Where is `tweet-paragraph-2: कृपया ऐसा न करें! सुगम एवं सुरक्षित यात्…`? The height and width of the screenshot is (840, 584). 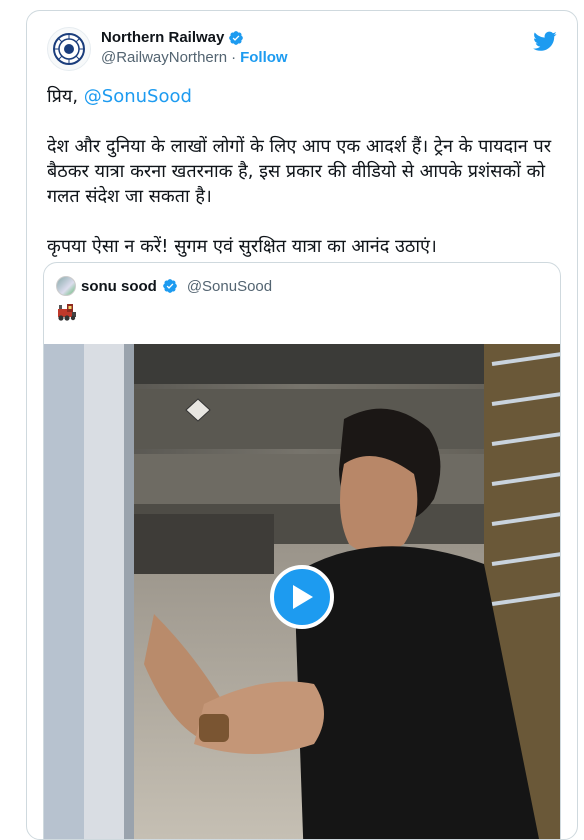
tweet-paragraph-2: कृपया ऐसा न करें! सुगम एवं सुरक्षित यात्… is located at coordinates (242, 246).